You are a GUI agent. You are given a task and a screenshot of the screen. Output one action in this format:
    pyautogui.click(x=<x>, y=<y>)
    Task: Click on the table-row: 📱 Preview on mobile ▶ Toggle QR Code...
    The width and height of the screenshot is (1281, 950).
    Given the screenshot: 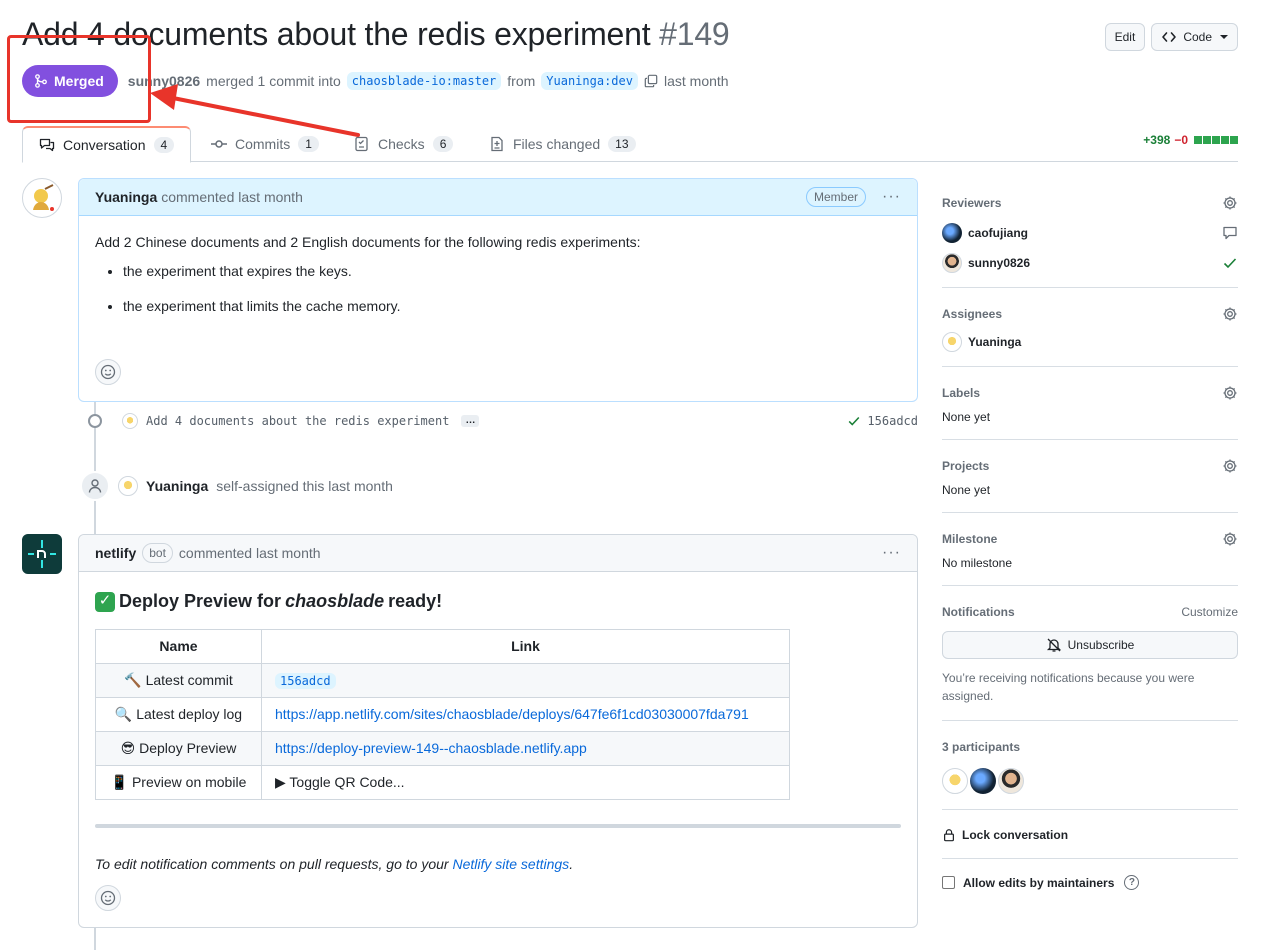 What is the action you would take?
    pyautogui.click(x=442, y=782)
    